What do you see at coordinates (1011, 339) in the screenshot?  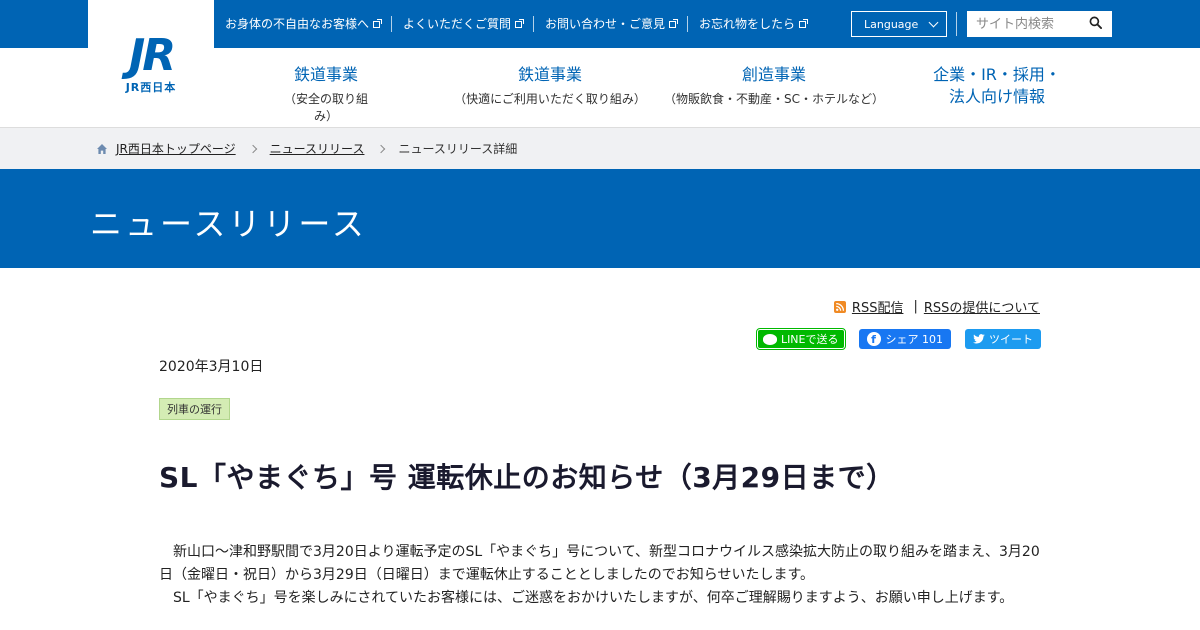 I see `twitter-share-label: ツイート` at bounding box center [1011, 339].